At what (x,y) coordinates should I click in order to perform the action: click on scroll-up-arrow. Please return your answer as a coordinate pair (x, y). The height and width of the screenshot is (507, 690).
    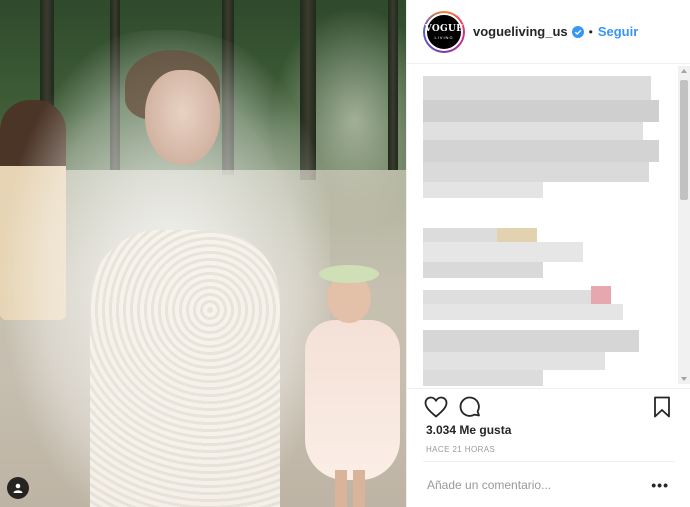
    Looking at the image, I should click on (684, 71).